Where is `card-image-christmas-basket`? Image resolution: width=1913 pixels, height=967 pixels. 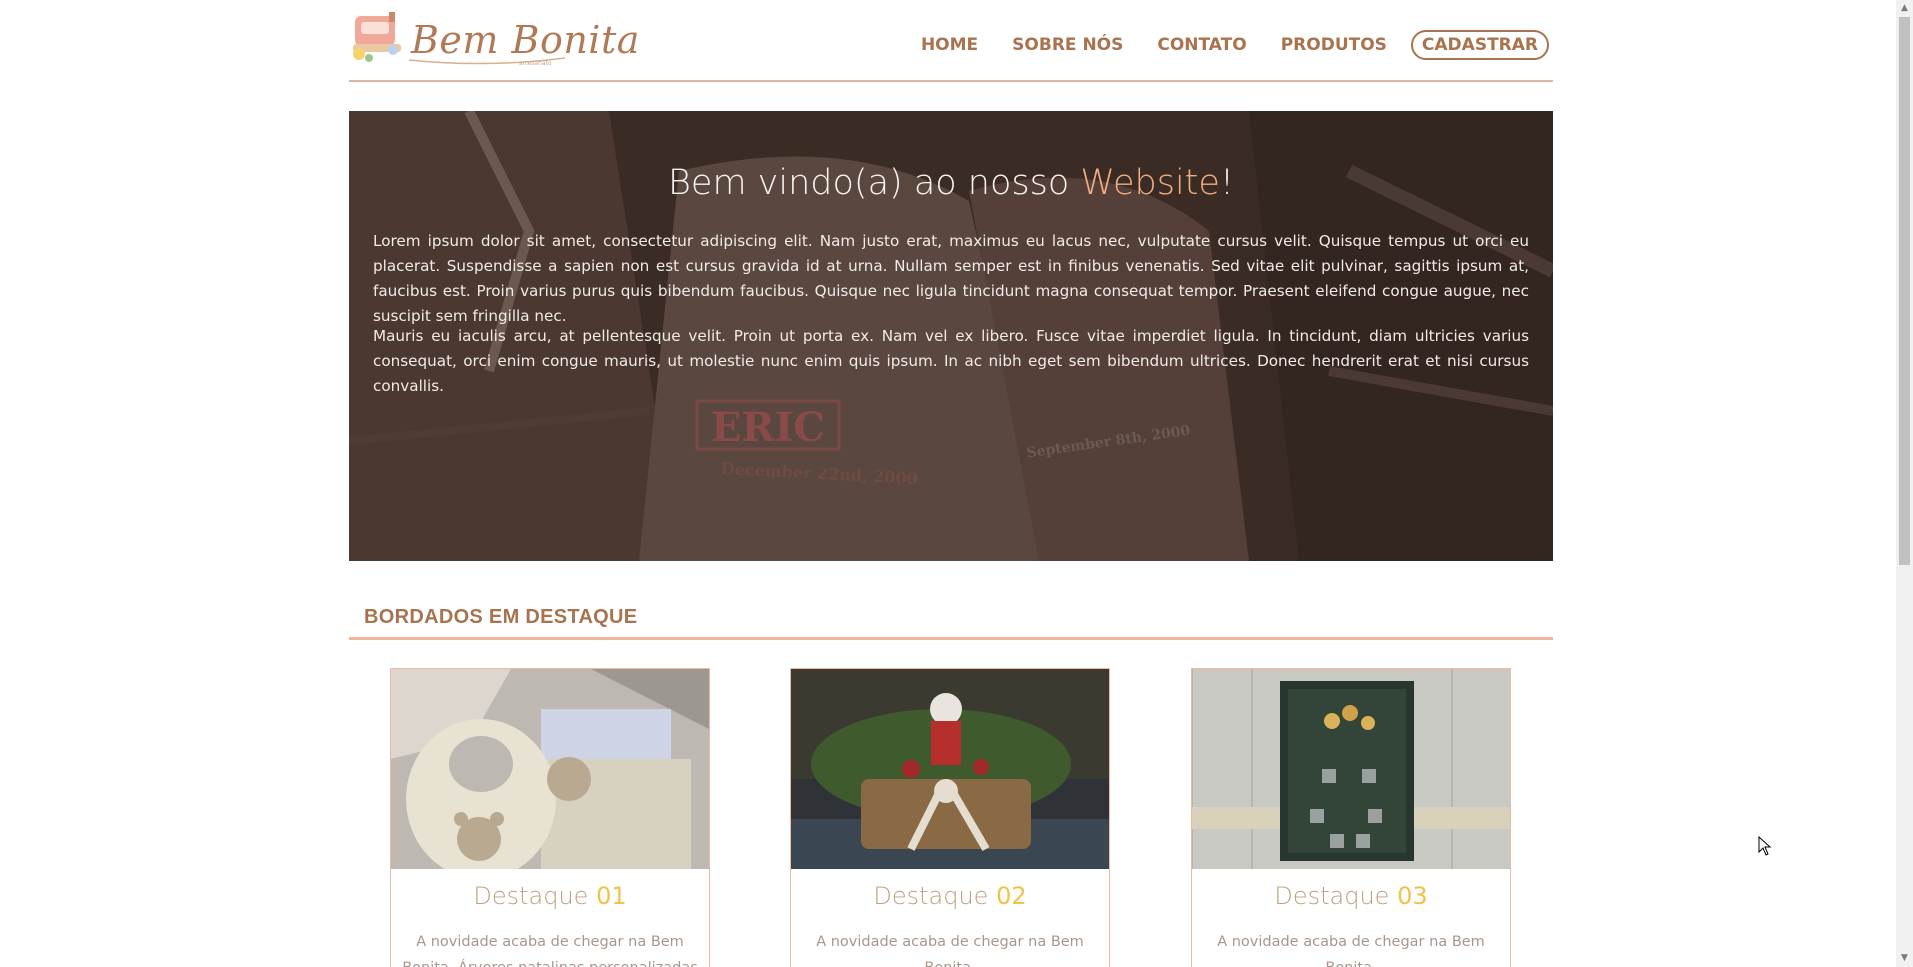
card-image-christmas-basket is located at coordinates (950, 769).